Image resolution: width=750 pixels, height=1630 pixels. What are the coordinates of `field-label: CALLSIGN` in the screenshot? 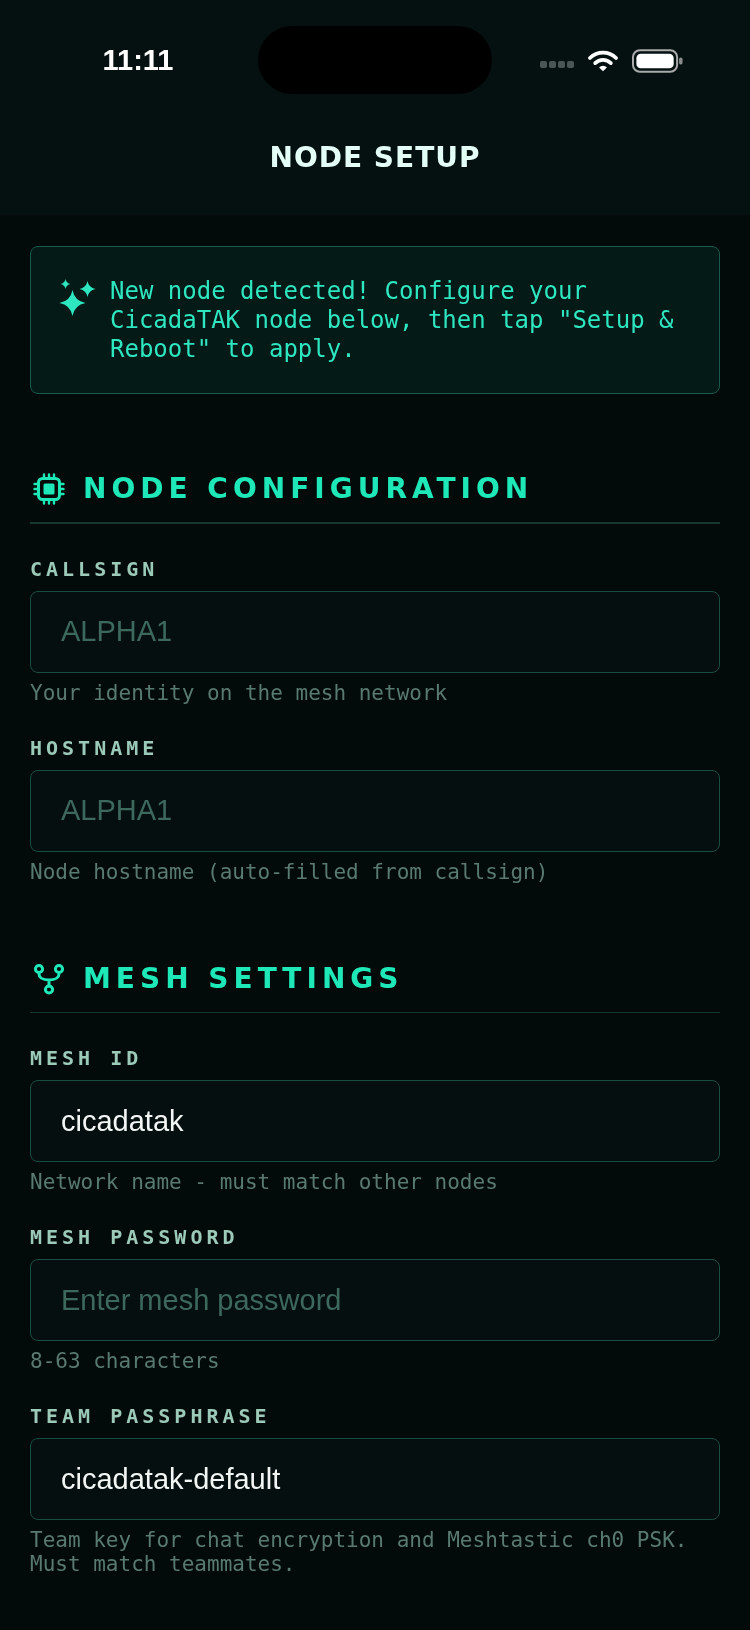 It's located at (94, 568).